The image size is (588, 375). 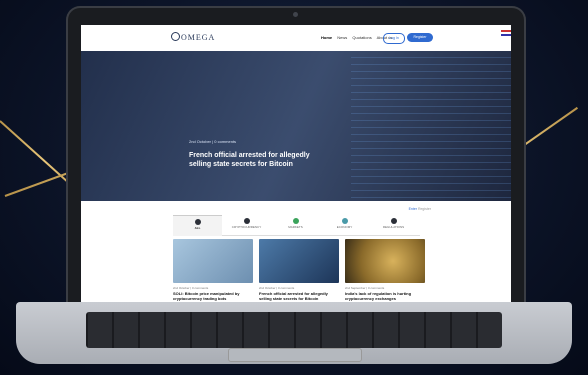 What do you see at coordinates (295, 14) in the screenshot?
I see `webcam` at bounding box center [295, 14].